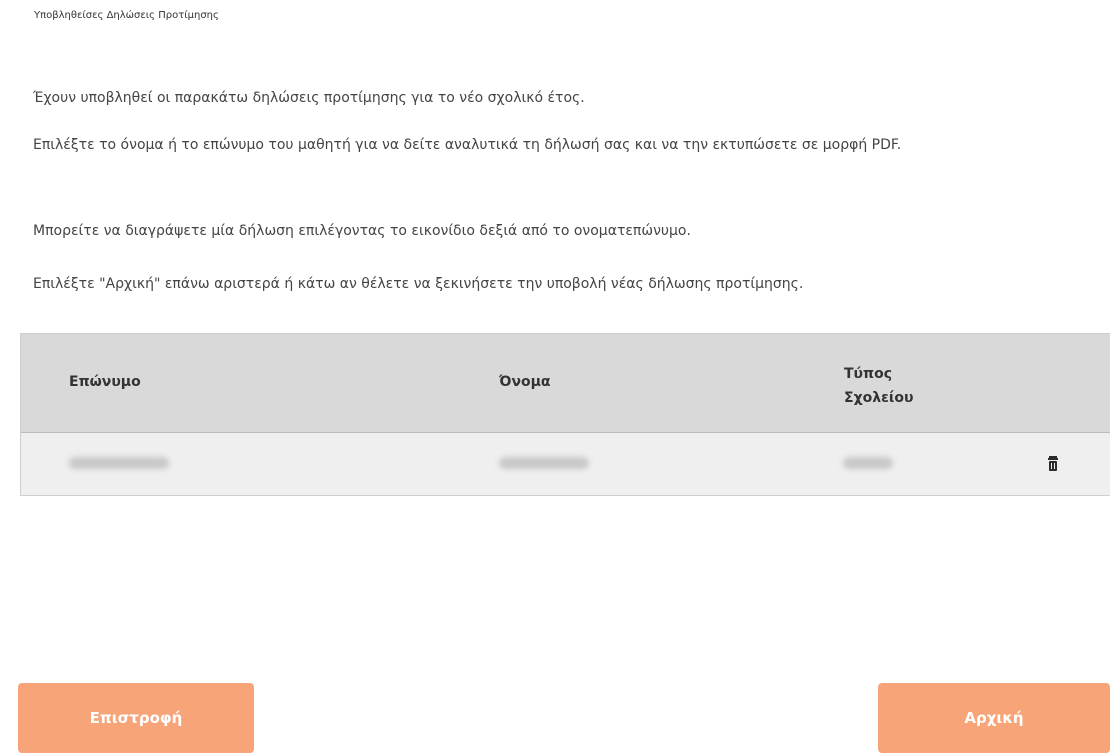  I want to click on table-row, so click(565, 464).